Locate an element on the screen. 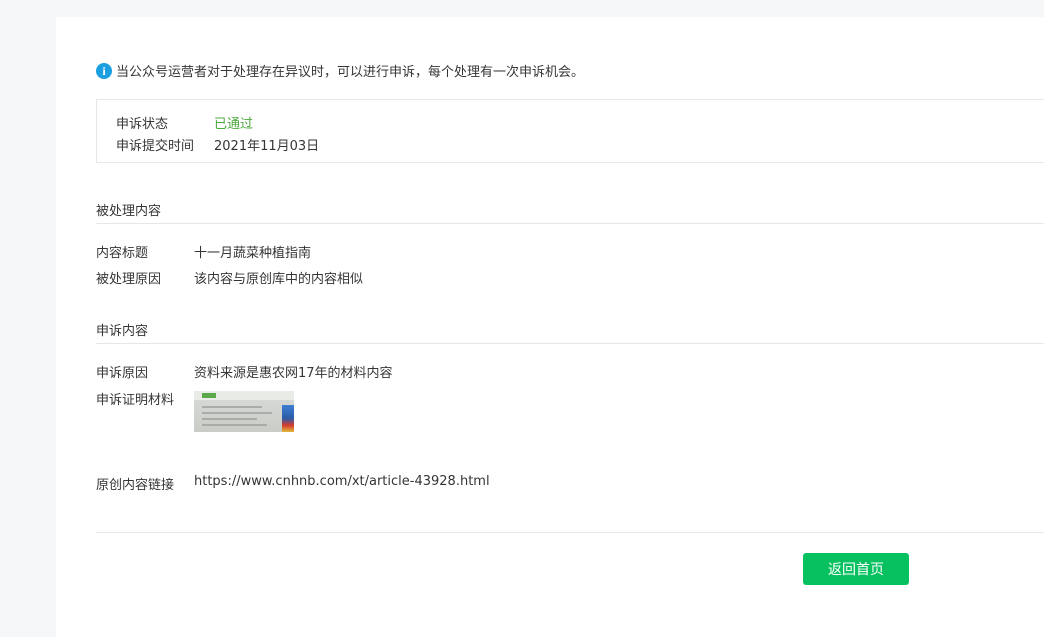  processed-divider is located at coordinates (570, 223).